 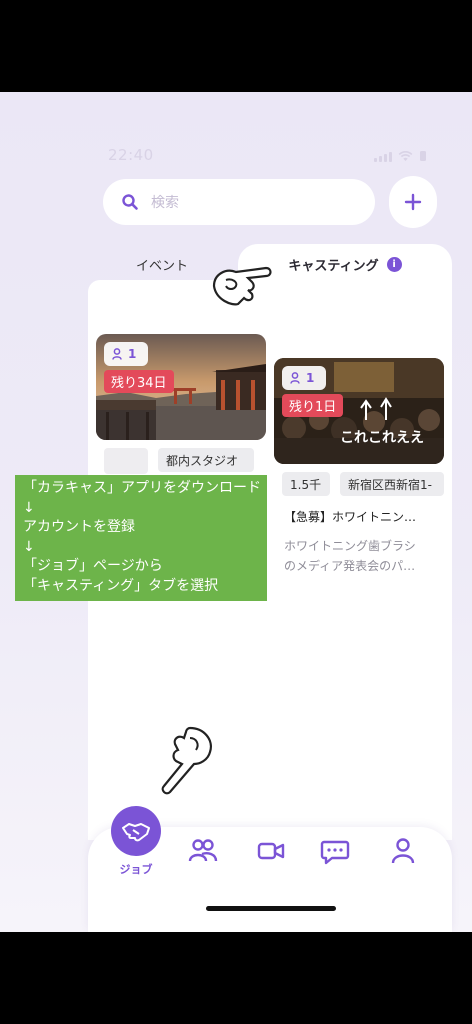 What do you see at coordinates (350, 546) in the screenshot?
I see `card-description-line: ホワイトニング歯ブラシ` at bounding box center [350, 546].